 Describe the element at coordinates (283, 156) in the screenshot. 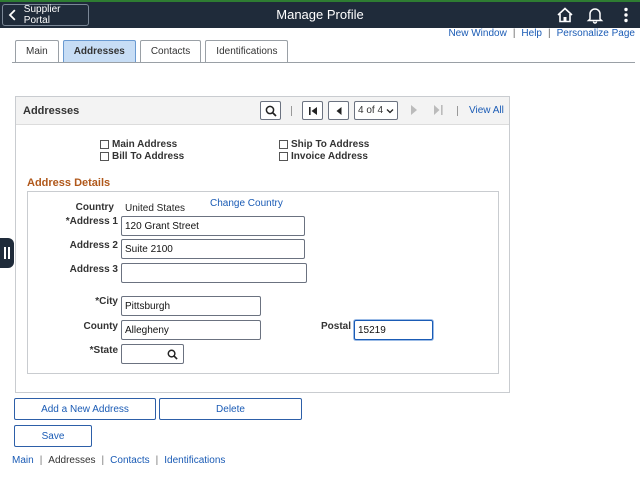

I see `invoice-address-checkbox` at that location.